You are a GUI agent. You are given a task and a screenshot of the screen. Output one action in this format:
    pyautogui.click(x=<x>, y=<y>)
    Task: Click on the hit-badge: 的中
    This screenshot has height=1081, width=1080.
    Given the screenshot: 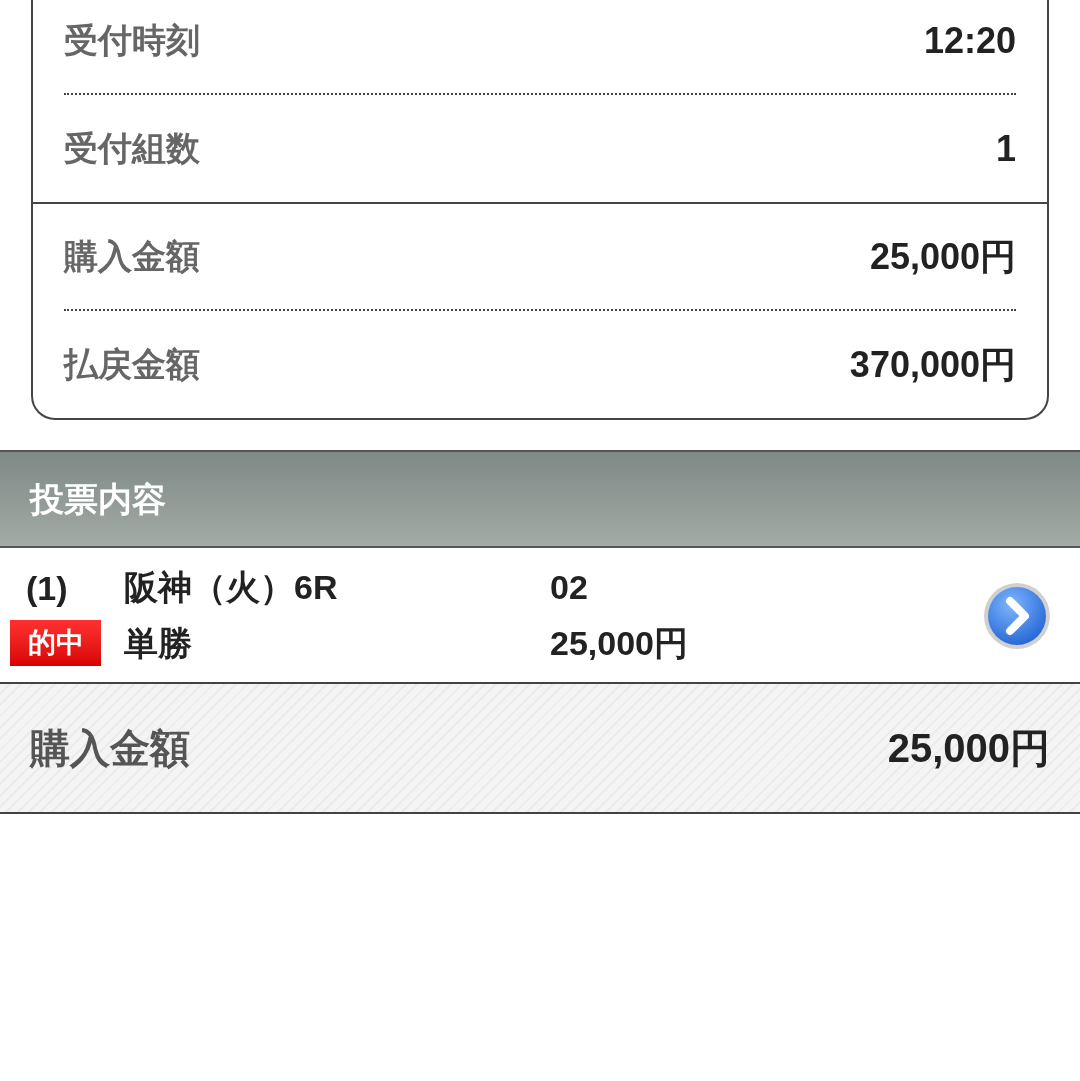 What is the action you would take?
    pyautogui.click(x=55, y=643)
    